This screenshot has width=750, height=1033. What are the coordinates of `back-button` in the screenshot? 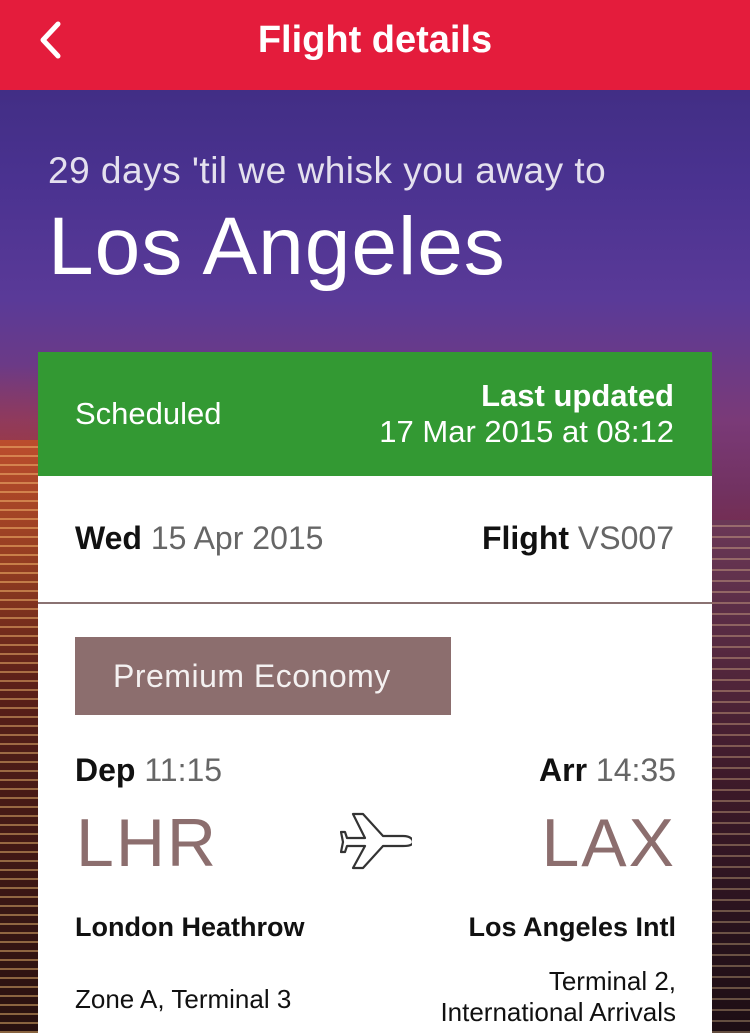 It's located at (50, 40).